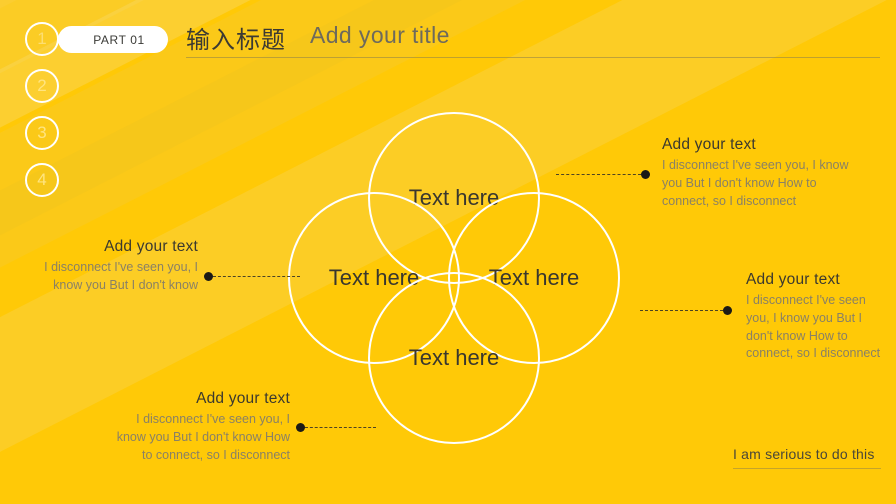  I want to click on callout-mid-right-heading: Add your text, so click(793, 279).